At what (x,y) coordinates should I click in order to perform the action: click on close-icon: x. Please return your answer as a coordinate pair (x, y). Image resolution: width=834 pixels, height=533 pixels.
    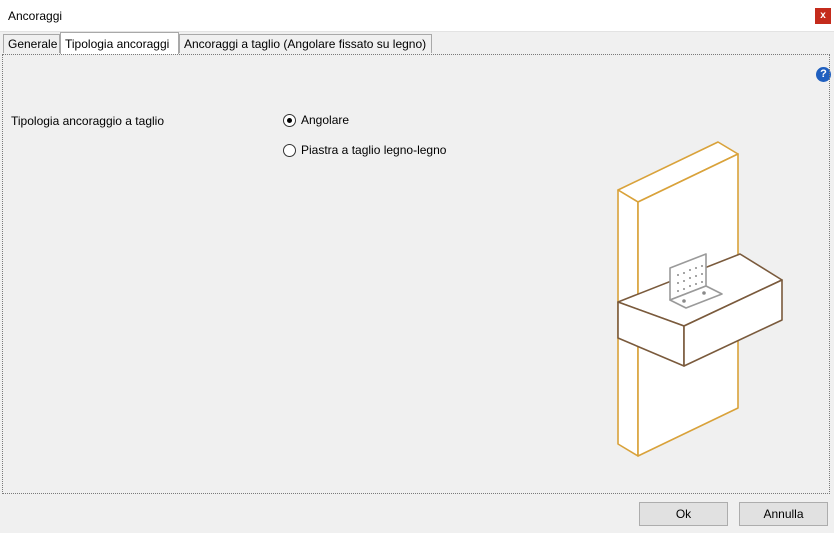
    Looking at the image, I should click on (823, 15).